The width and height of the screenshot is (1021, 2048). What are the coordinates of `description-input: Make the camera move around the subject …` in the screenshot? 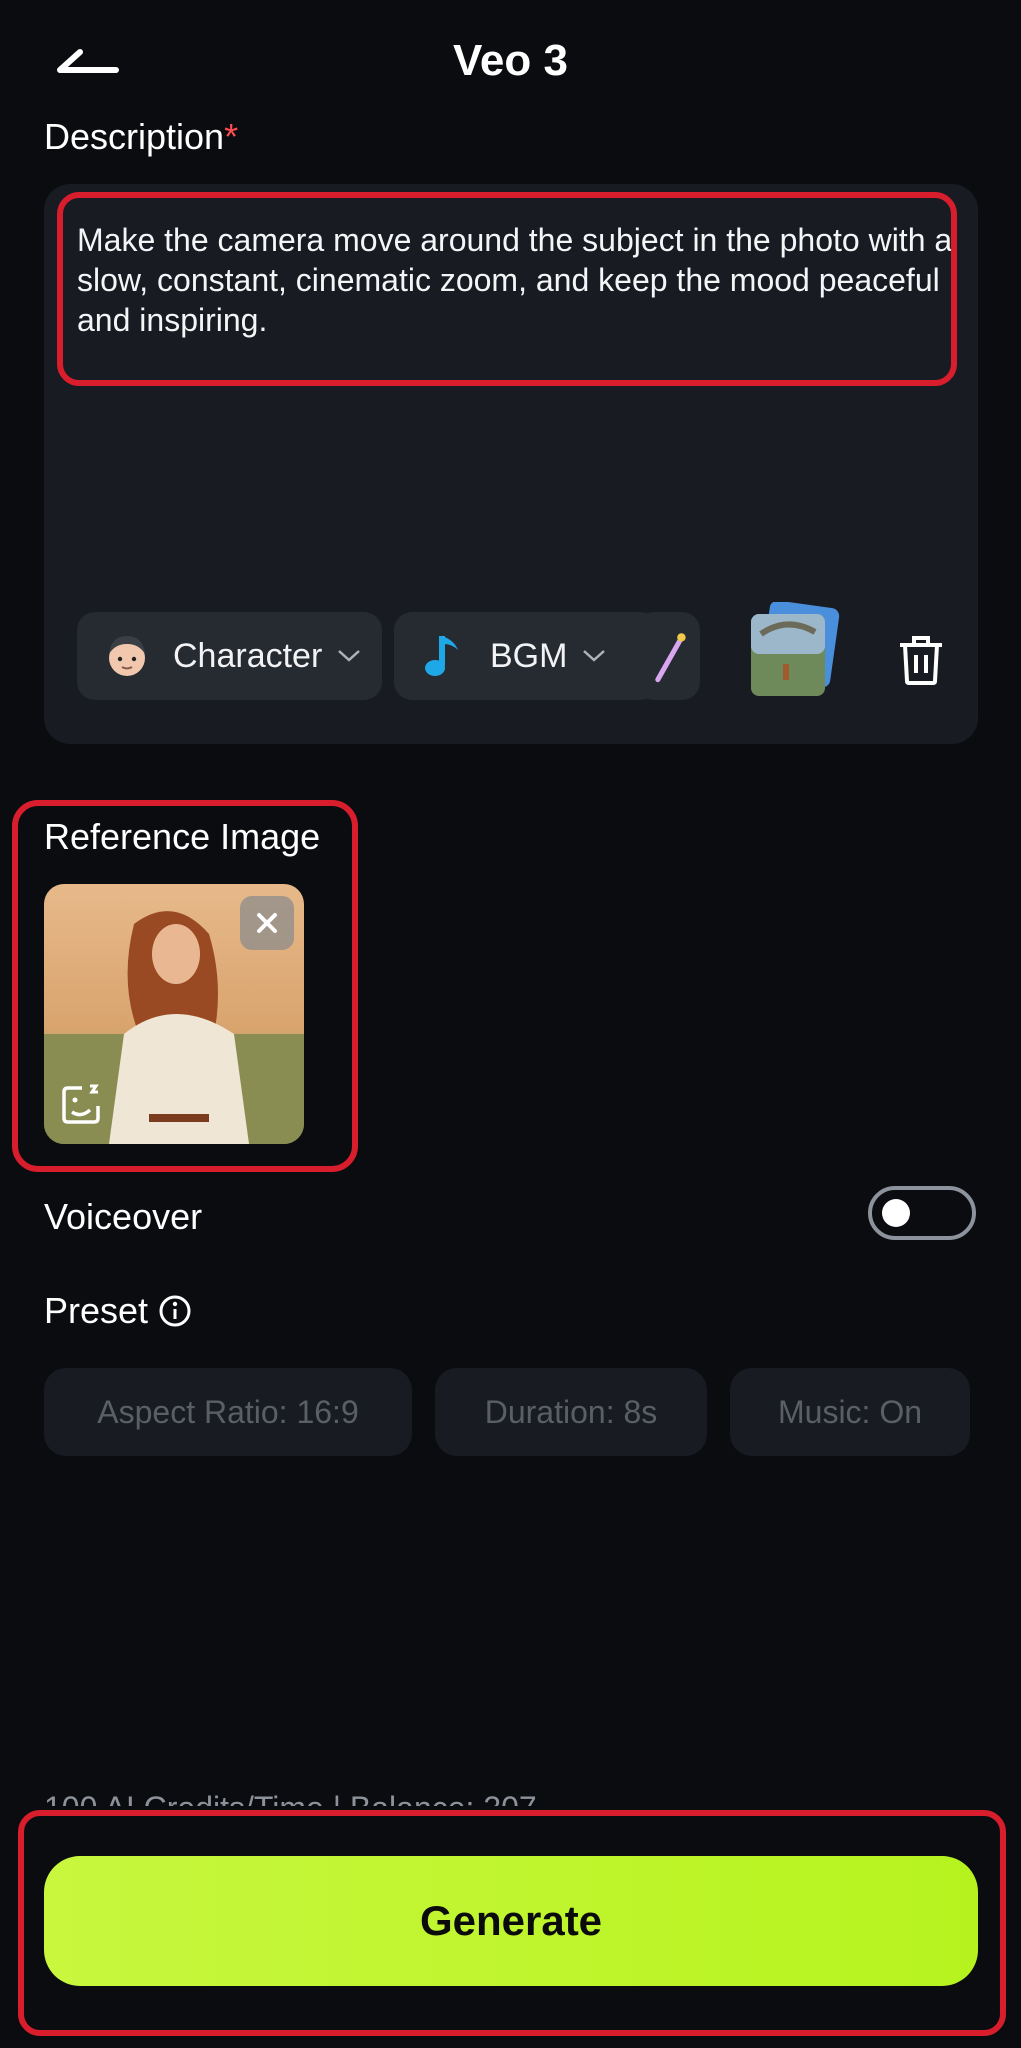 It's located at (517, 280).